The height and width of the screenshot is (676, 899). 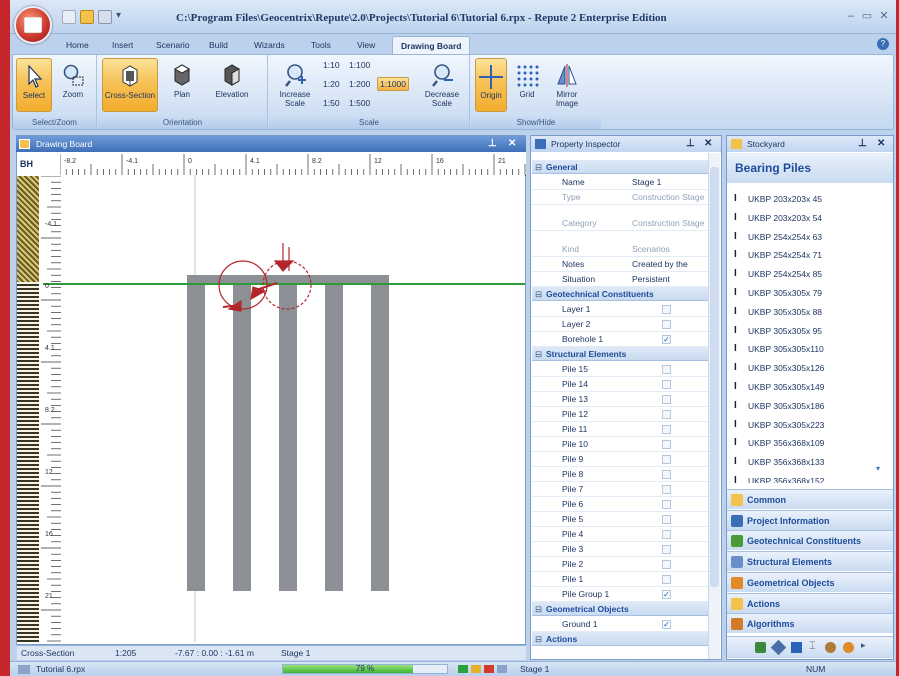 What do you see at coordinates (123, 17) in the screenshot?
I see `customize-quick-access-icon: ▾` at bounding box center [123, 17].